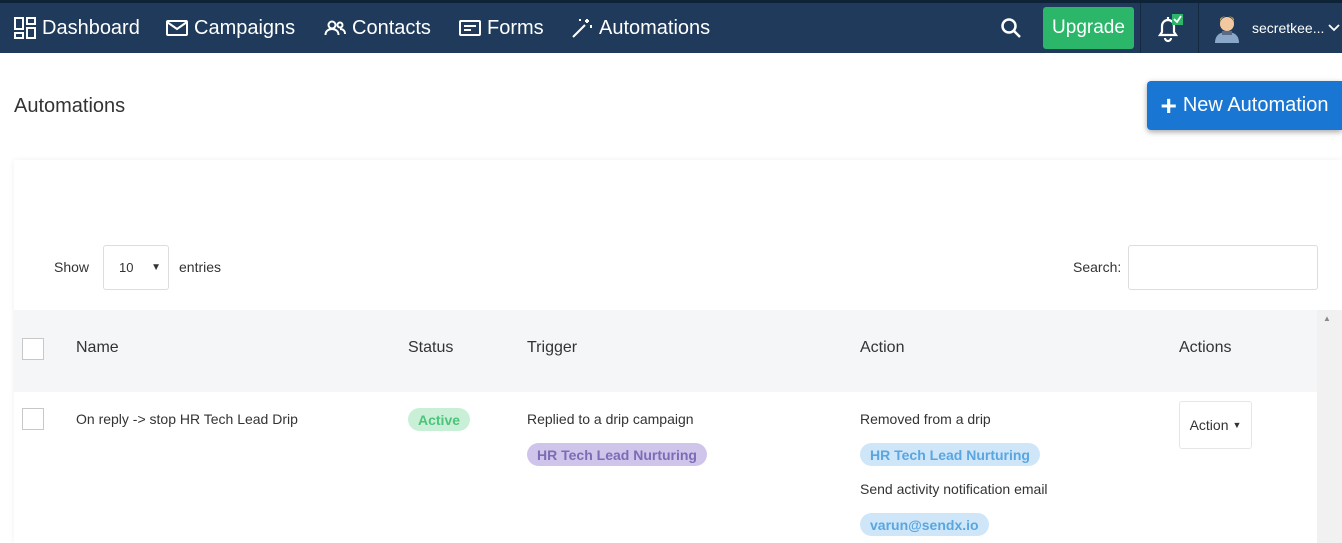 The image size is (1342, 543). Describe the element at coordinates (617, 454) in the screenshot. I see `trigger-badge: HR Tech Lead Nurturing` at that location.